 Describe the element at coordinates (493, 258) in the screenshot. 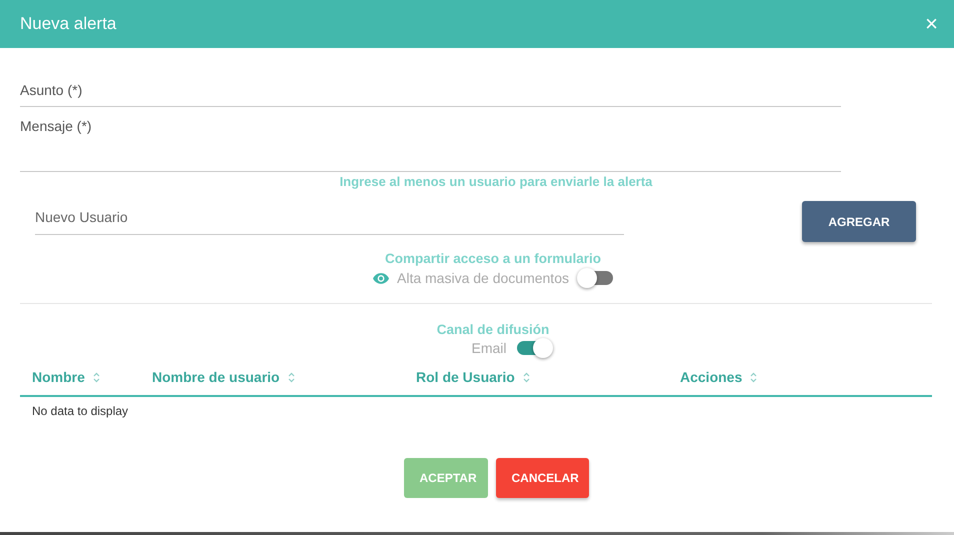

I see `section-title: Compartir acceso a un formulario` at that location.